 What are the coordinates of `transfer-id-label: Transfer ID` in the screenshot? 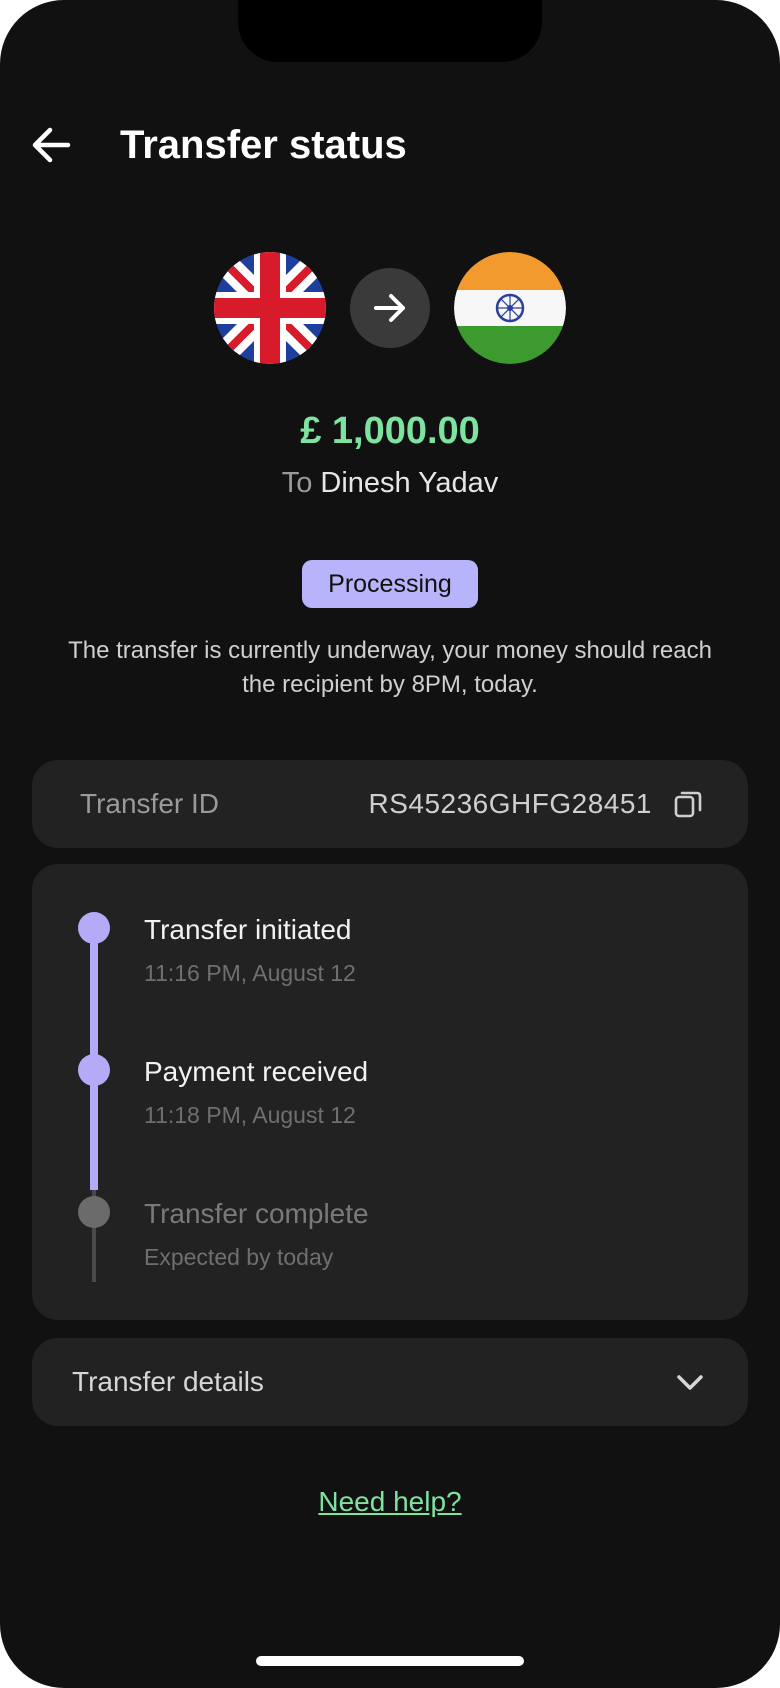 It's located at (149, 803).